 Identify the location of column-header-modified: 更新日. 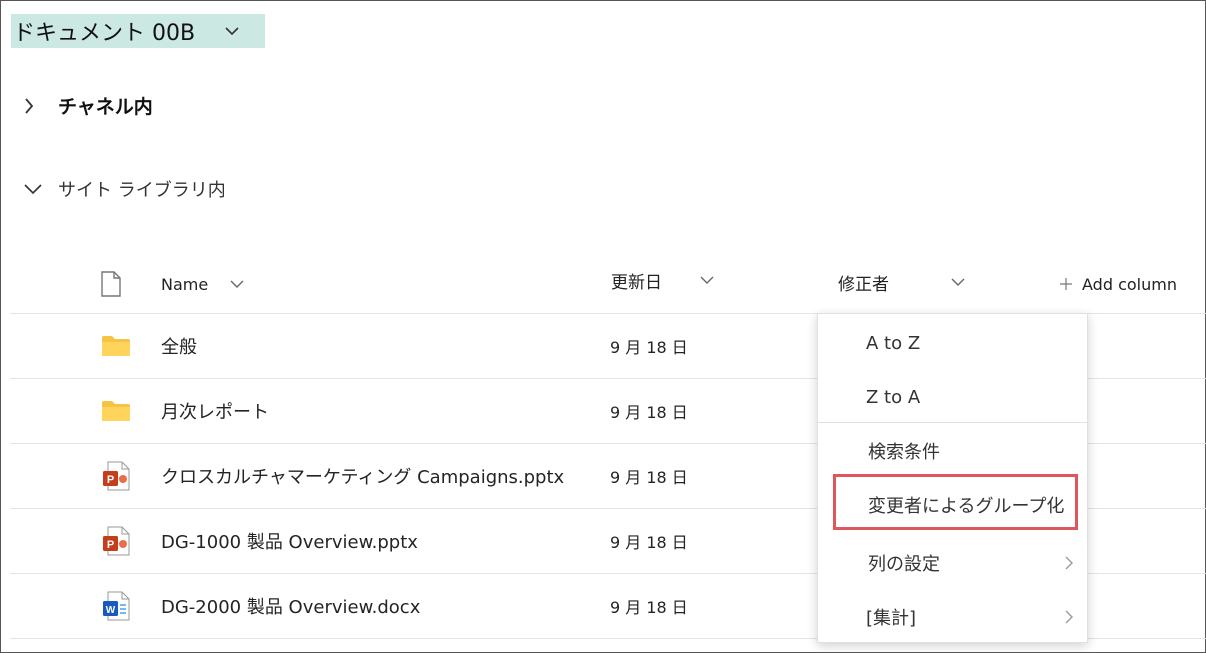
(662, 280).